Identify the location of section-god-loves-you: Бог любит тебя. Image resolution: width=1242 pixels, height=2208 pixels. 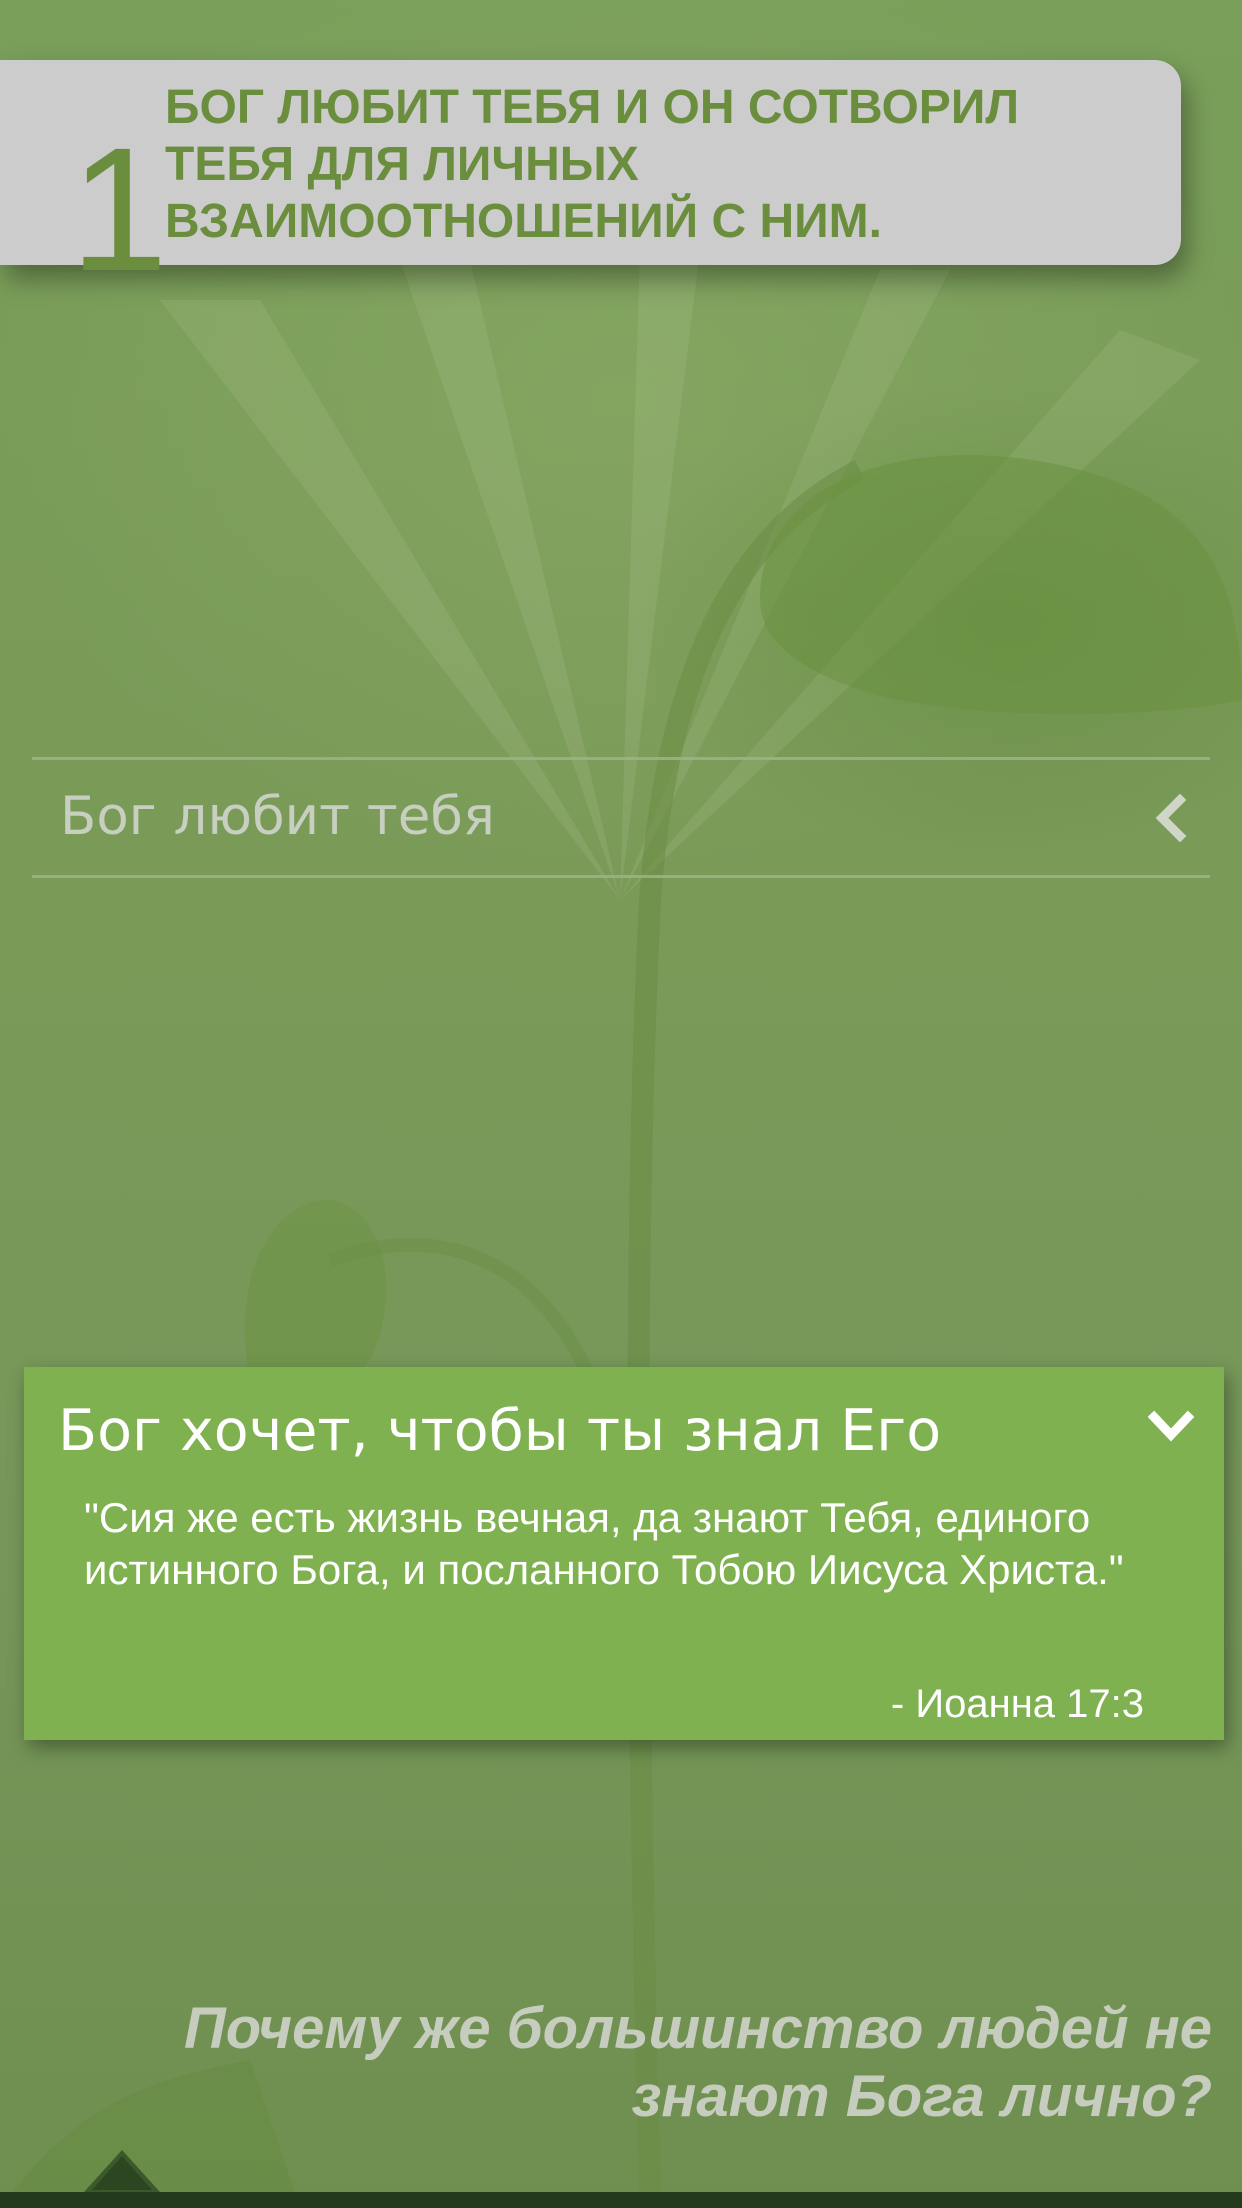
(621, 817).